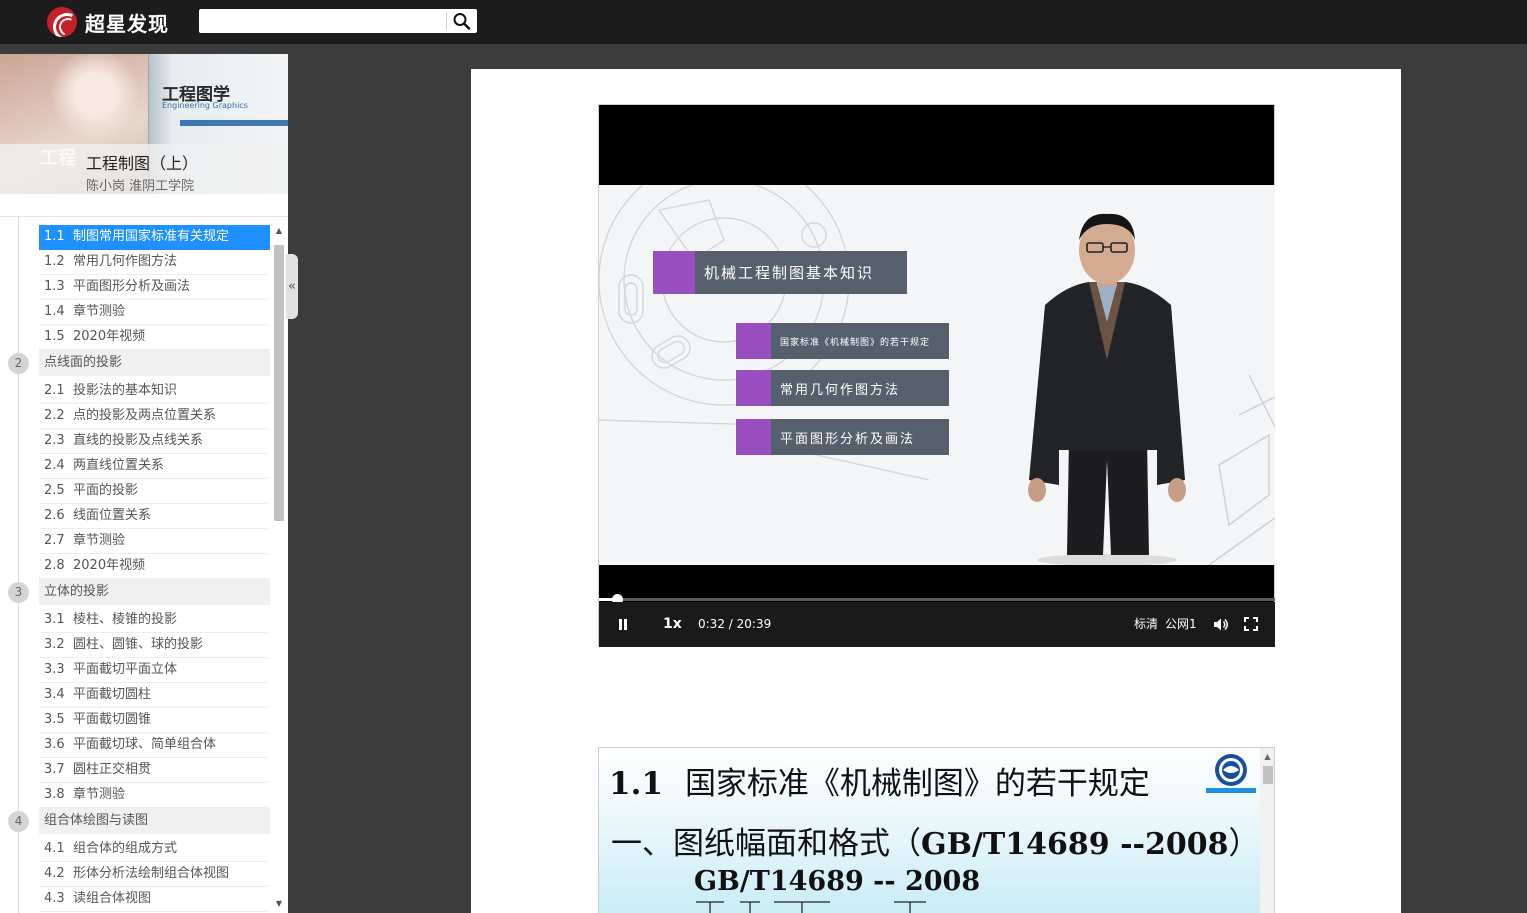  I want to click on toc-item-number: 2.5, so click(54, 490).